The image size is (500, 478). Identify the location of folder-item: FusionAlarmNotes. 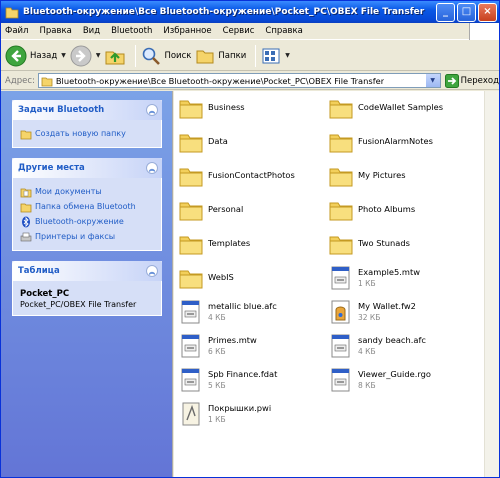
(380, 142).